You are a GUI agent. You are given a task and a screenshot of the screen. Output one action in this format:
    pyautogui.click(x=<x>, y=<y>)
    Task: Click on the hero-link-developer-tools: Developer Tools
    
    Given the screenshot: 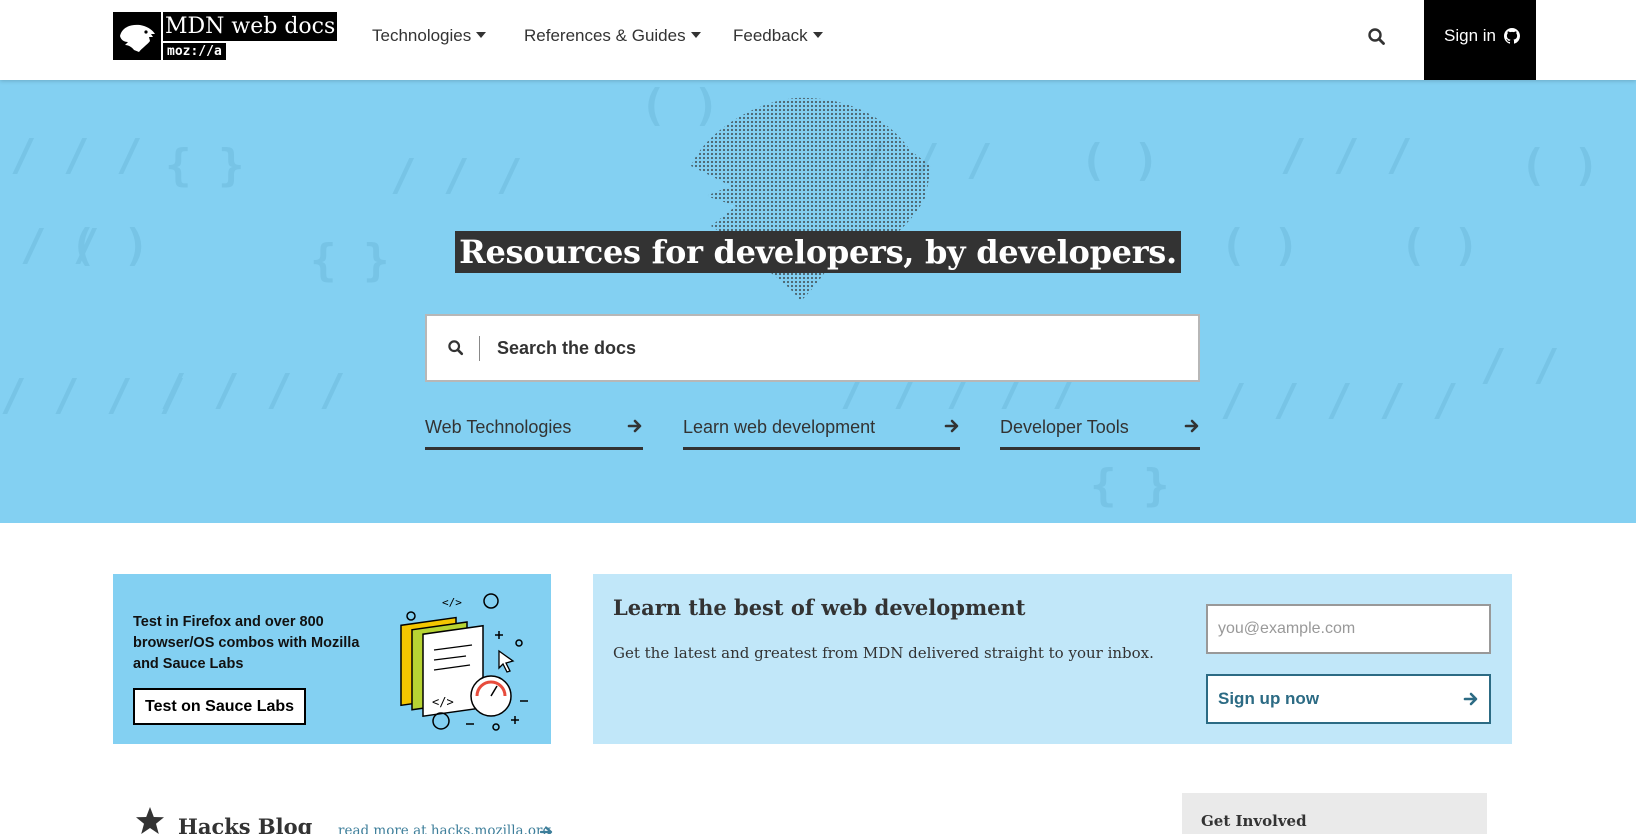 What is the action you would take?
    pyautogui.click(x=1100, y=430)
    